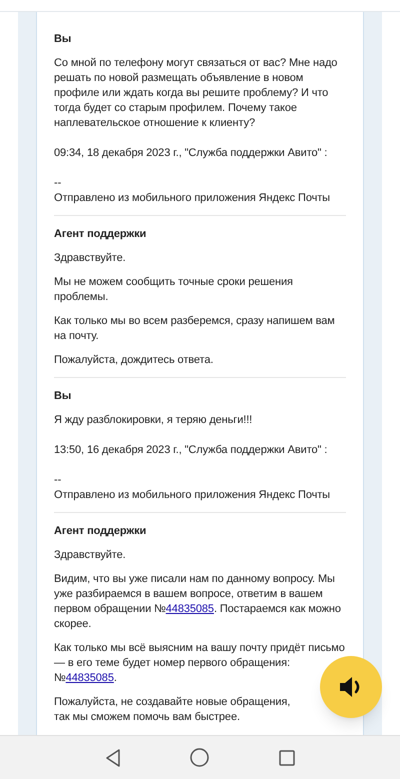  Describe the element at coordinates (112, 757) in the screenshot. I see `back-icon` at that location.